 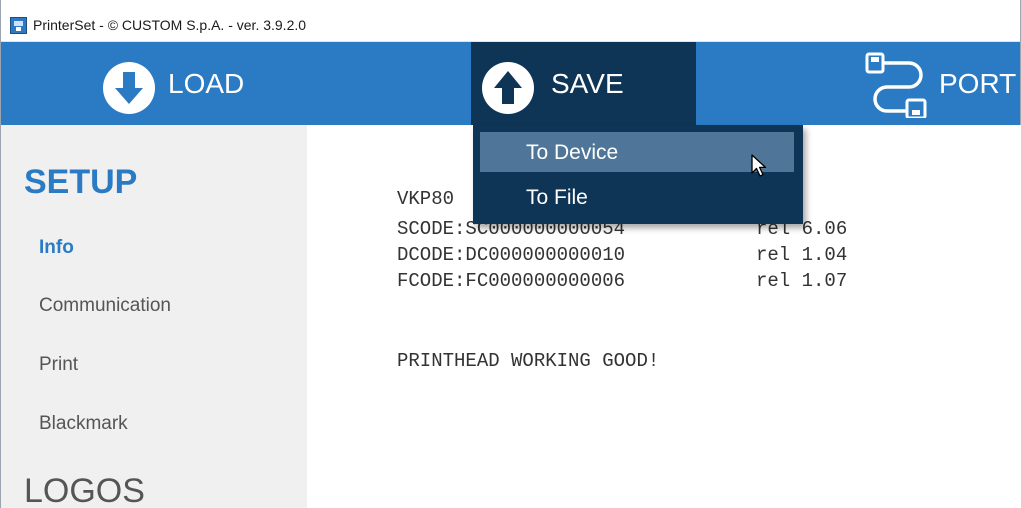 What do you see at coordinates (557, 197) in the screenshot?
I see `menu-item-label: To File` at bounding box center [557, 197].